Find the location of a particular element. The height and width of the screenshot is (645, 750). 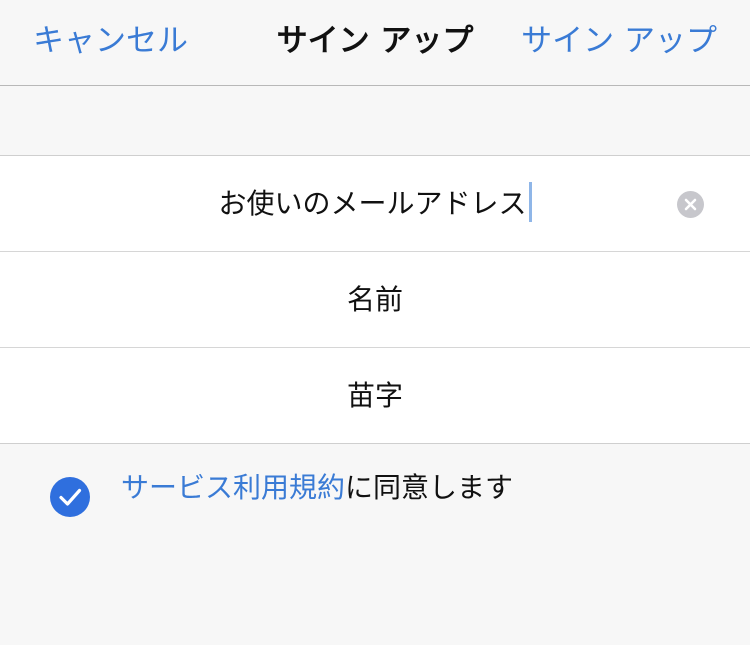

last-name-placeholder: 苗字 is located at coordinates (375, 395).